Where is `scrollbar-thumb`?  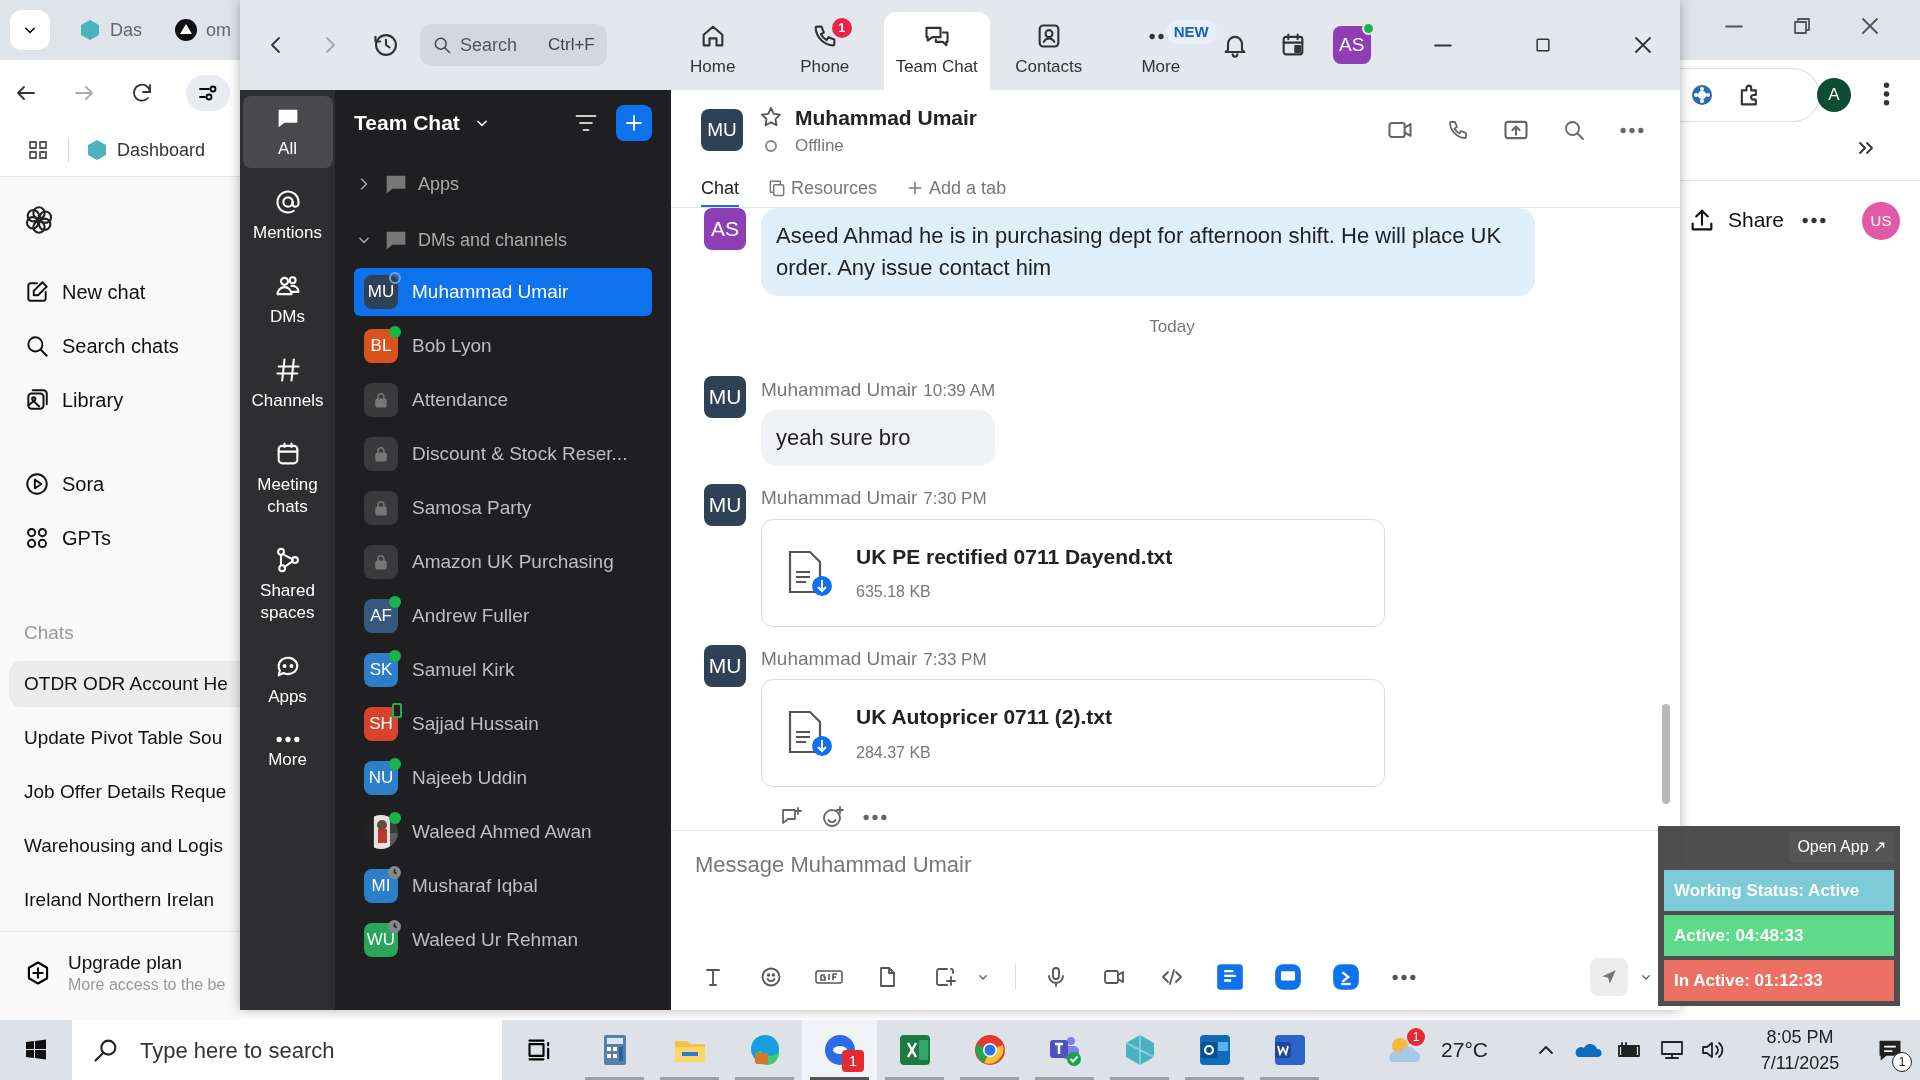 scrollbar-thumb is located at coordinates (1666, 754).